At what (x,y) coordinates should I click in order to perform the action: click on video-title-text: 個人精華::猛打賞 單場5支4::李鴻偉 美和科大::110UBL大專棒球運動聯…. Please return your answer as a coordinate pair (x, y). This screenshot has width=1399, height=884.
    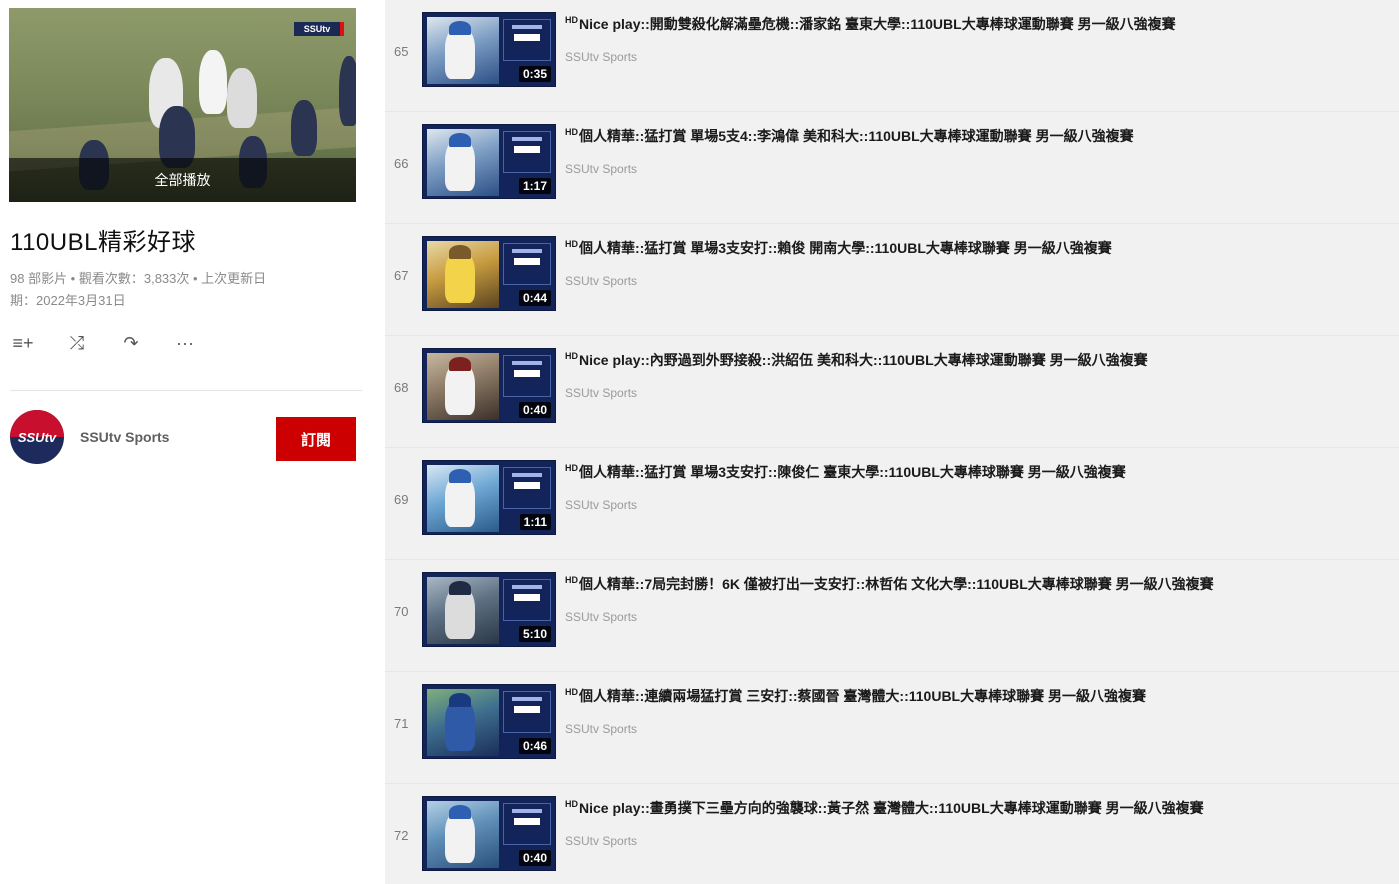
    Looking at the image, I should click on (856, 136).